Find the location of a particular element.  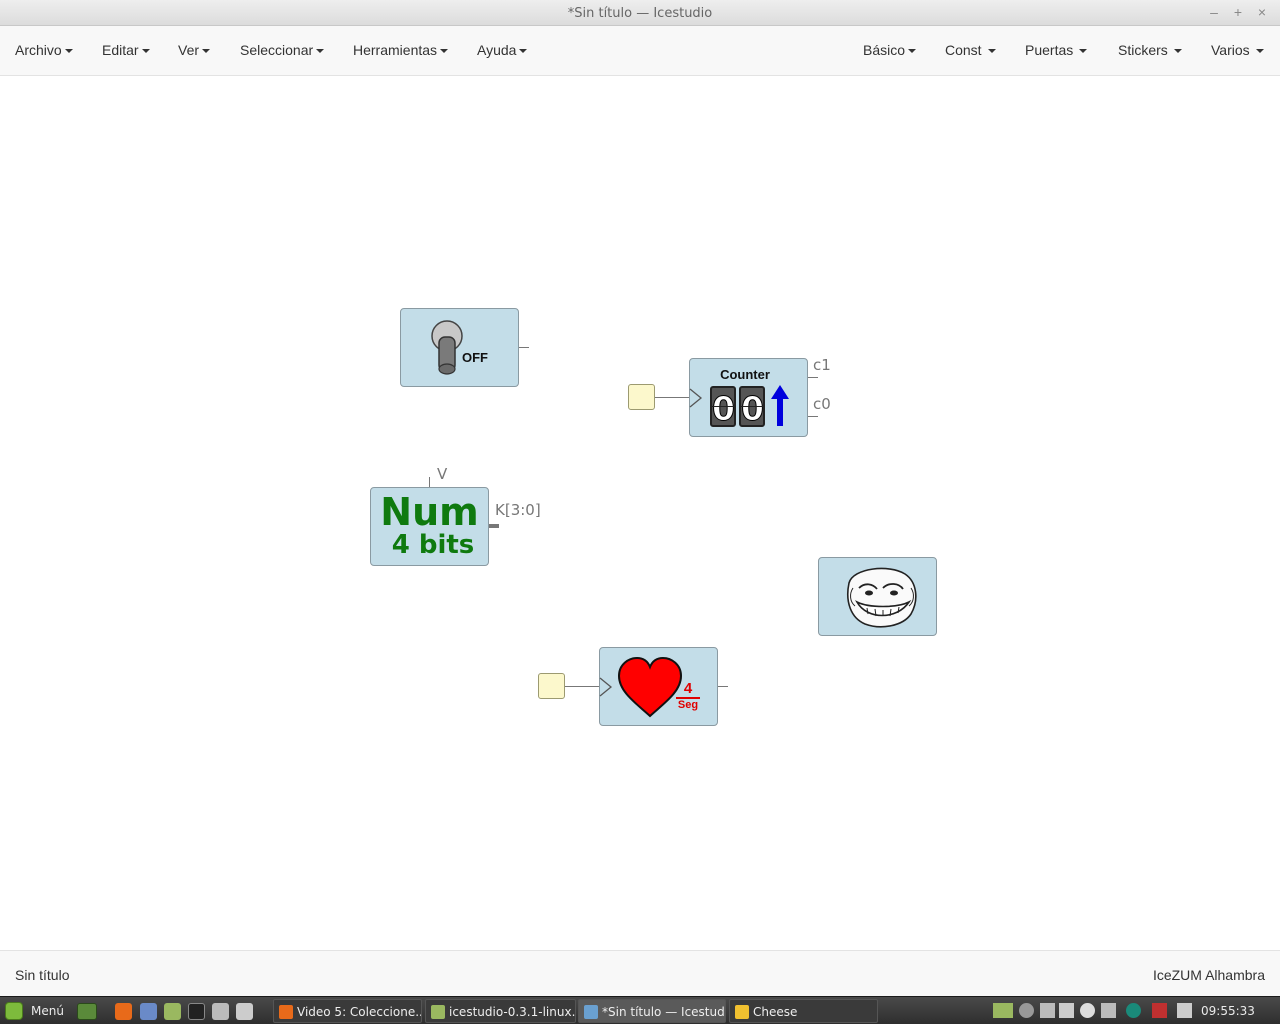

cheese-icon is located at coordinates (742, 1012).